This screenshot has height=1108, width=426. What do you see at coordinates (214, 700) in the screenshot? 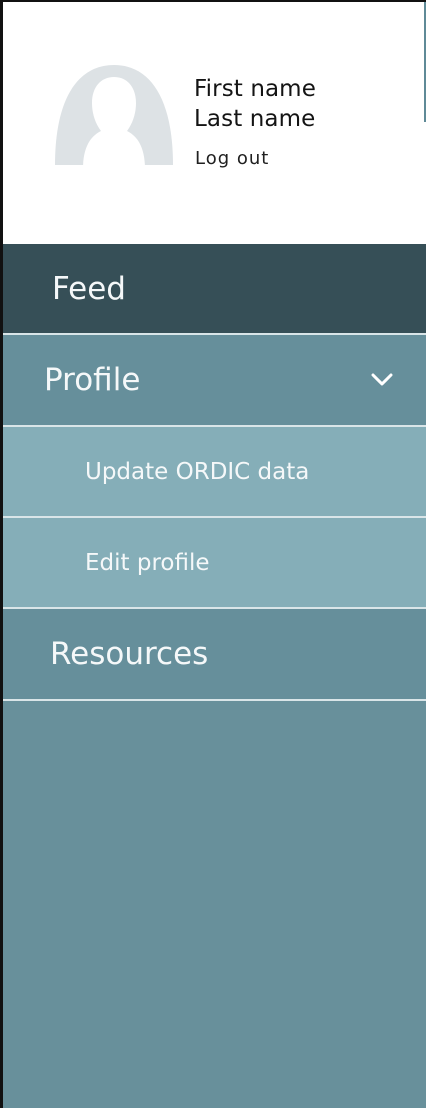
I see `nav-divider` at bounding box center [214, 700].